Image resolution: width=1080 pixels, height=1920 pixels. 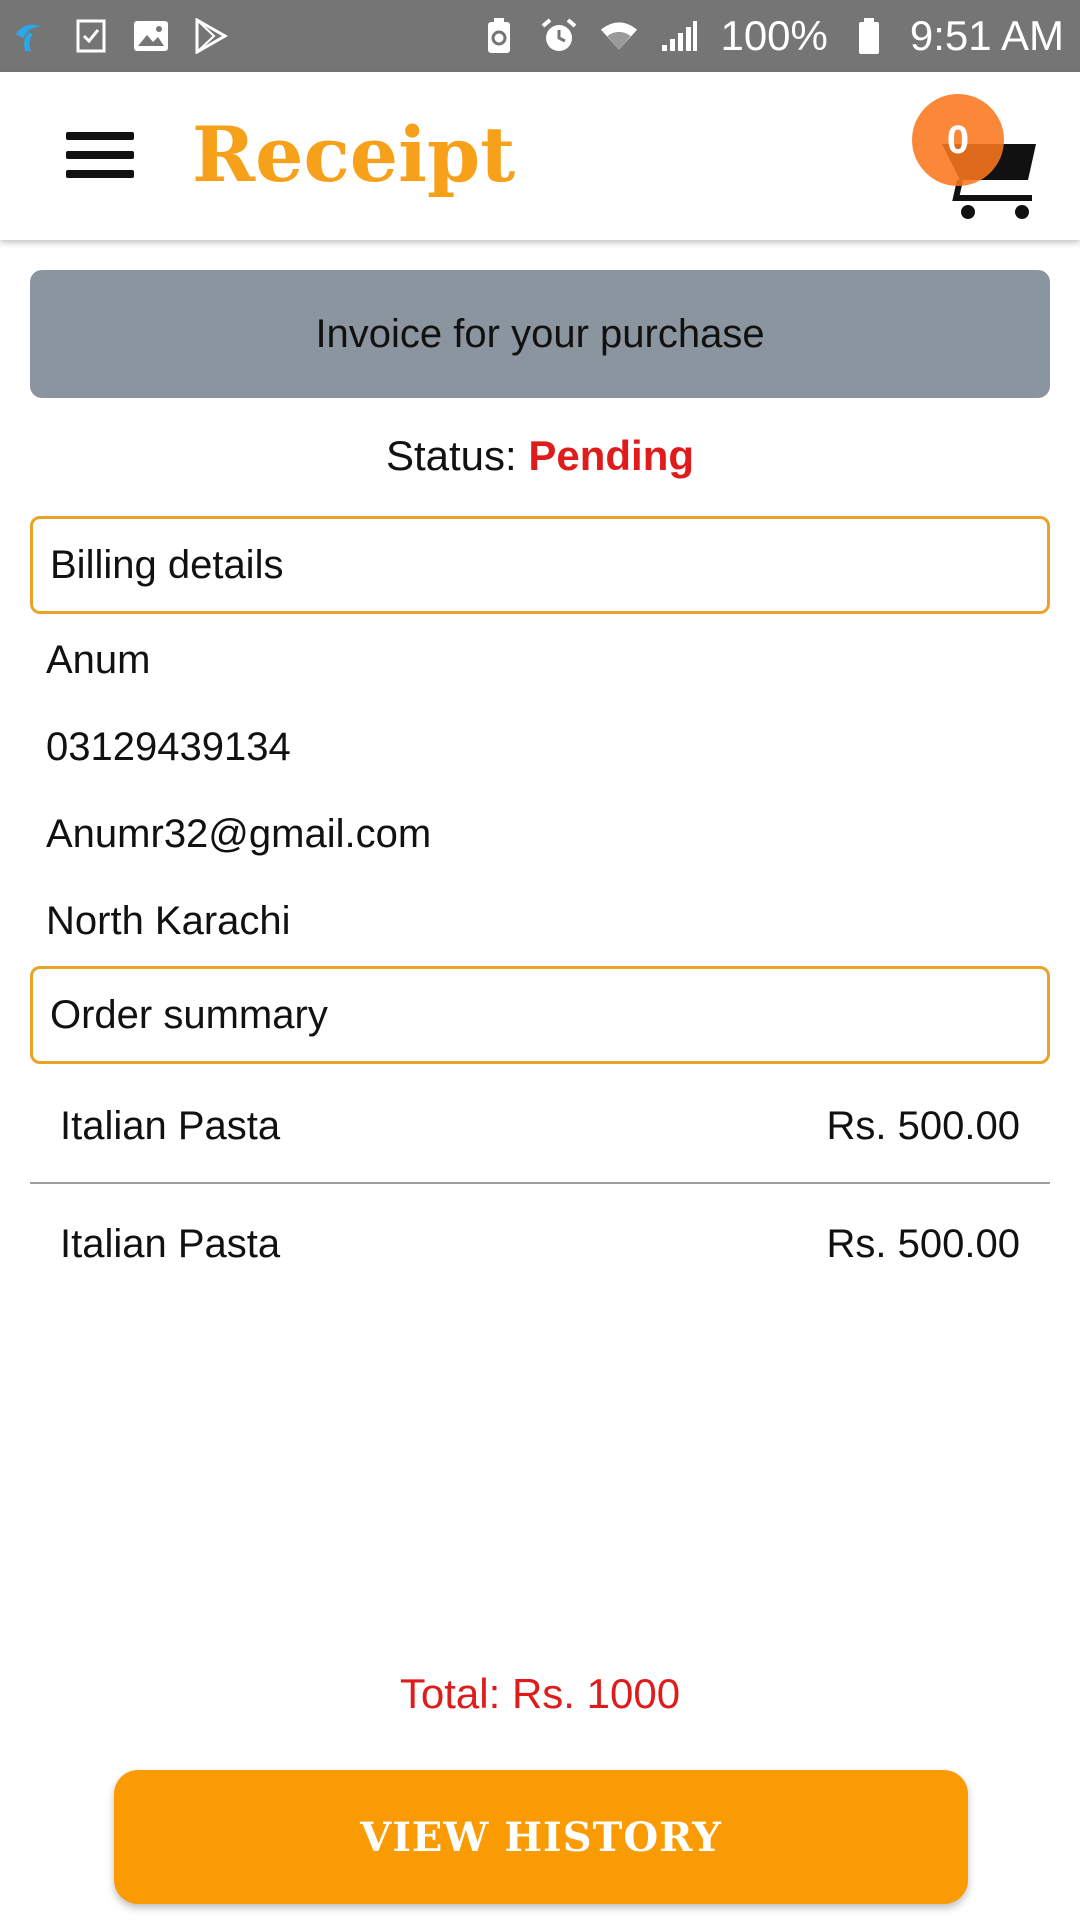 What do you see at coordinates (679, 36) in the screenshot?
I see `signal-icon` at bounding box center [679, 36].